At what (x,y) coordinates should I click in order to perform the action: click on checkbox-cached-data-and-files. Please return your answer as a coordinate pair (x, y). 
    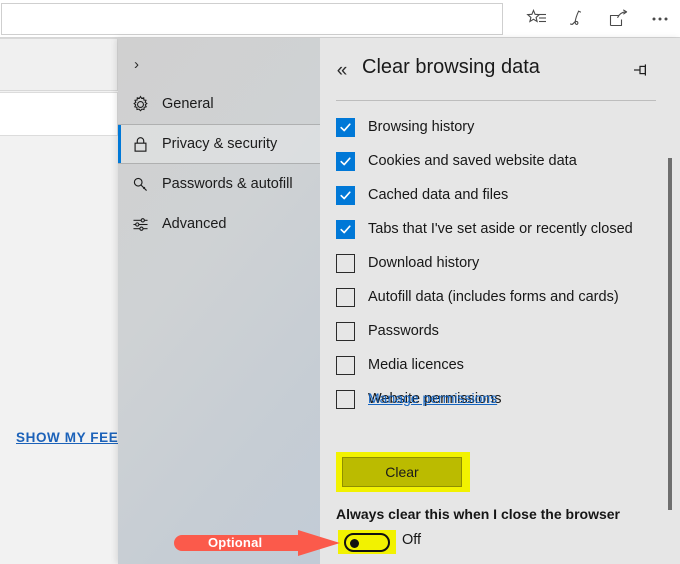
    Looking at the image, I should click on (345, 195).